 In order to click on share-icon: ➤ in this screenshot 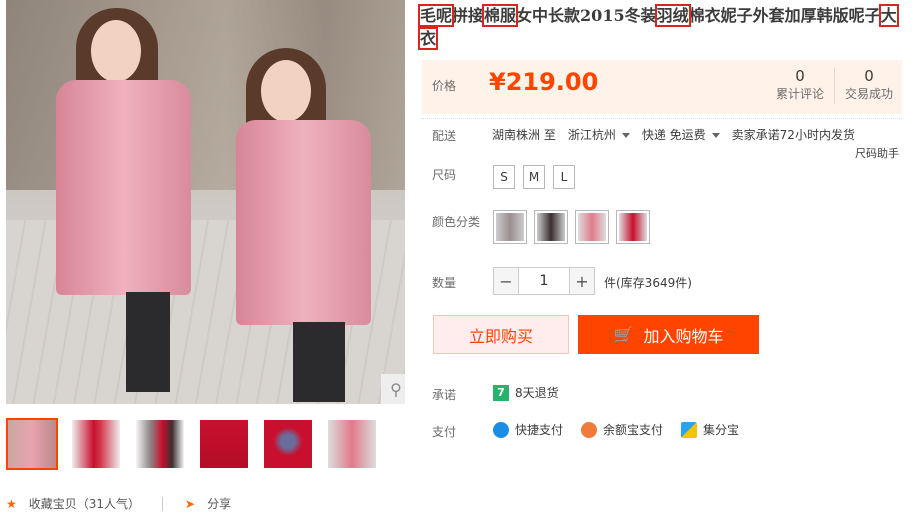, I will do `click(190, 503)`.